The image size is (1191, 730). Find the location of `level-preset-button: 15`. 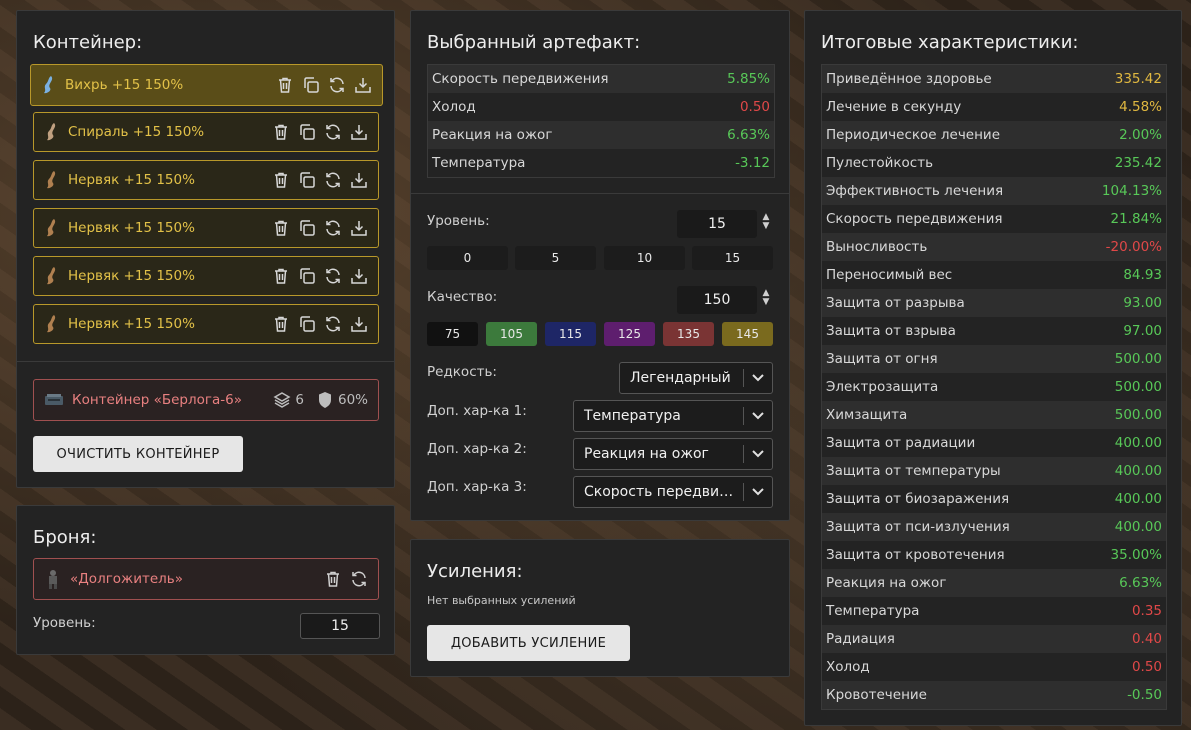

level-preset-button: 15 is located at coordinates (732, 258).